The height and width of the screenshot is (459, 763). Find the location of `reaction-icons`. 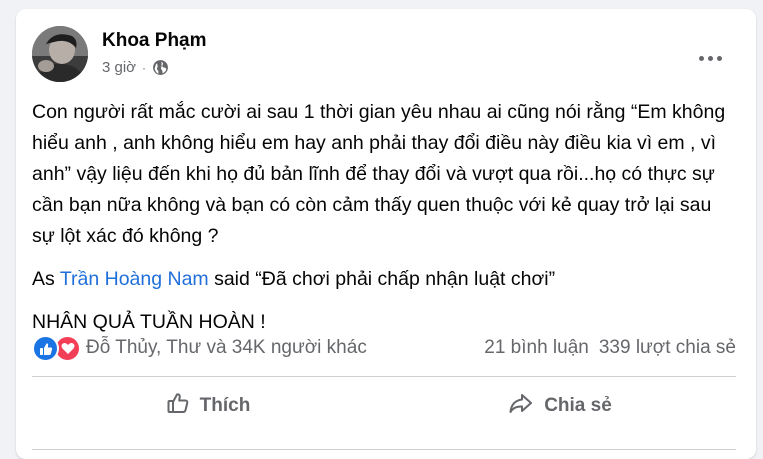

reaction-icons is located at coordinates (62, 348).